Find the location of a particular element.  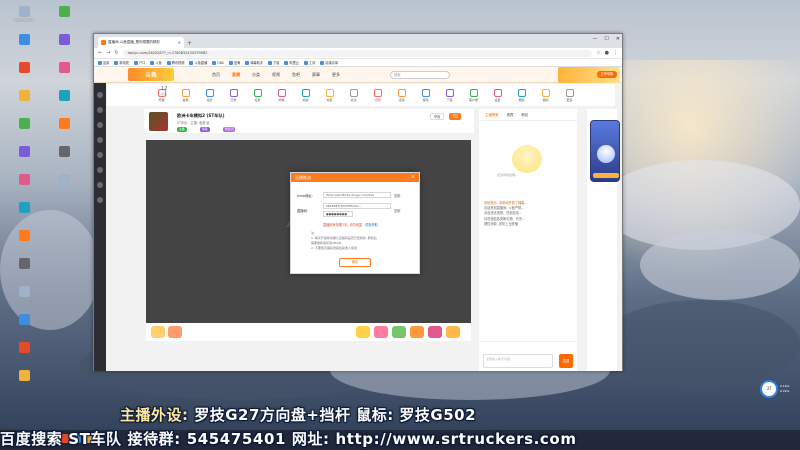

bookmark-item: 蓝海 is located at coordinates (234, 62).